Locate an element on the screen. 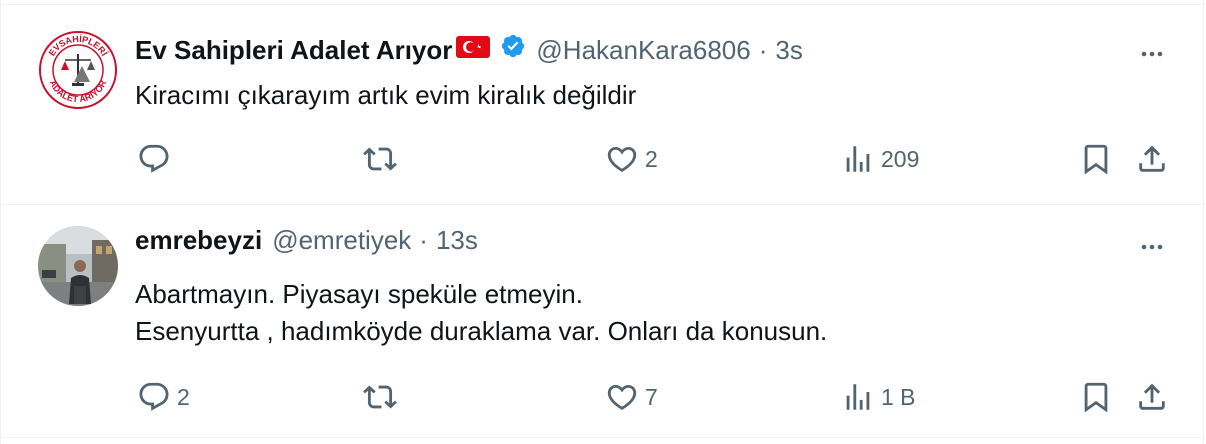 The image size is (1206, 444). profile-photo is located at coordinates (78, 266).